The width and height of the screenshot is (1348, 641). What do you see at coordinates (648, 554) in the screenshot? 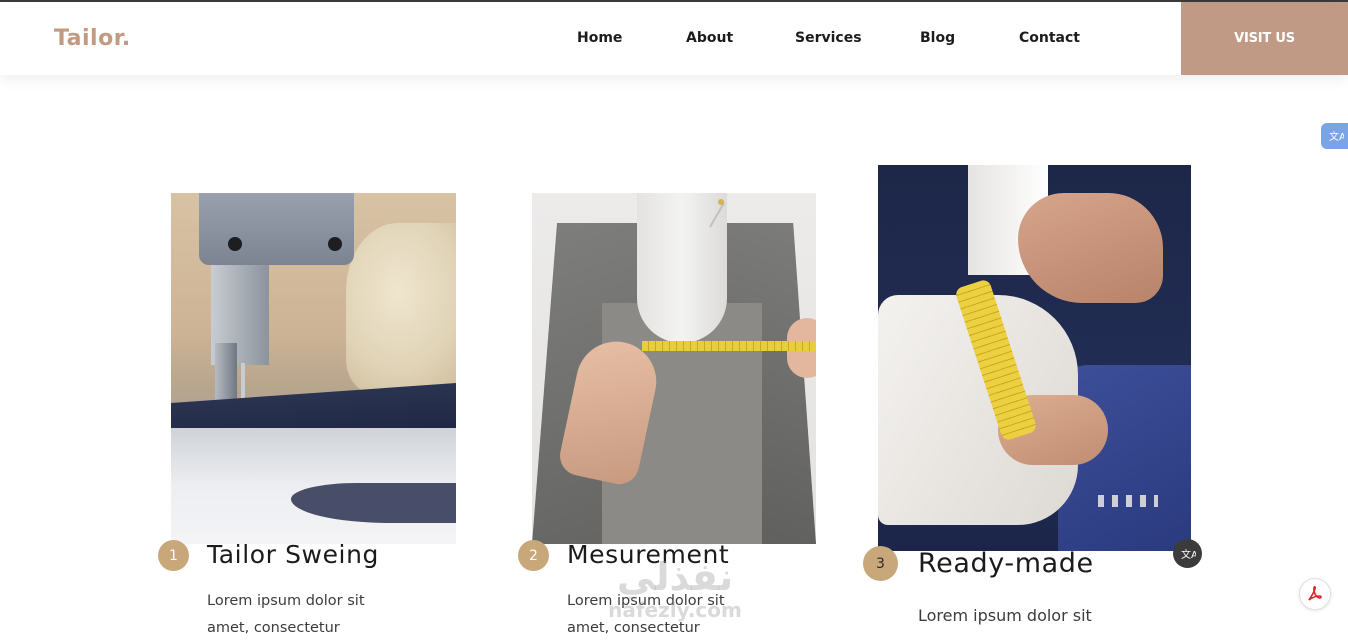
I see `card-title-measurement: Mesurement` at bounding box center [648, 554].